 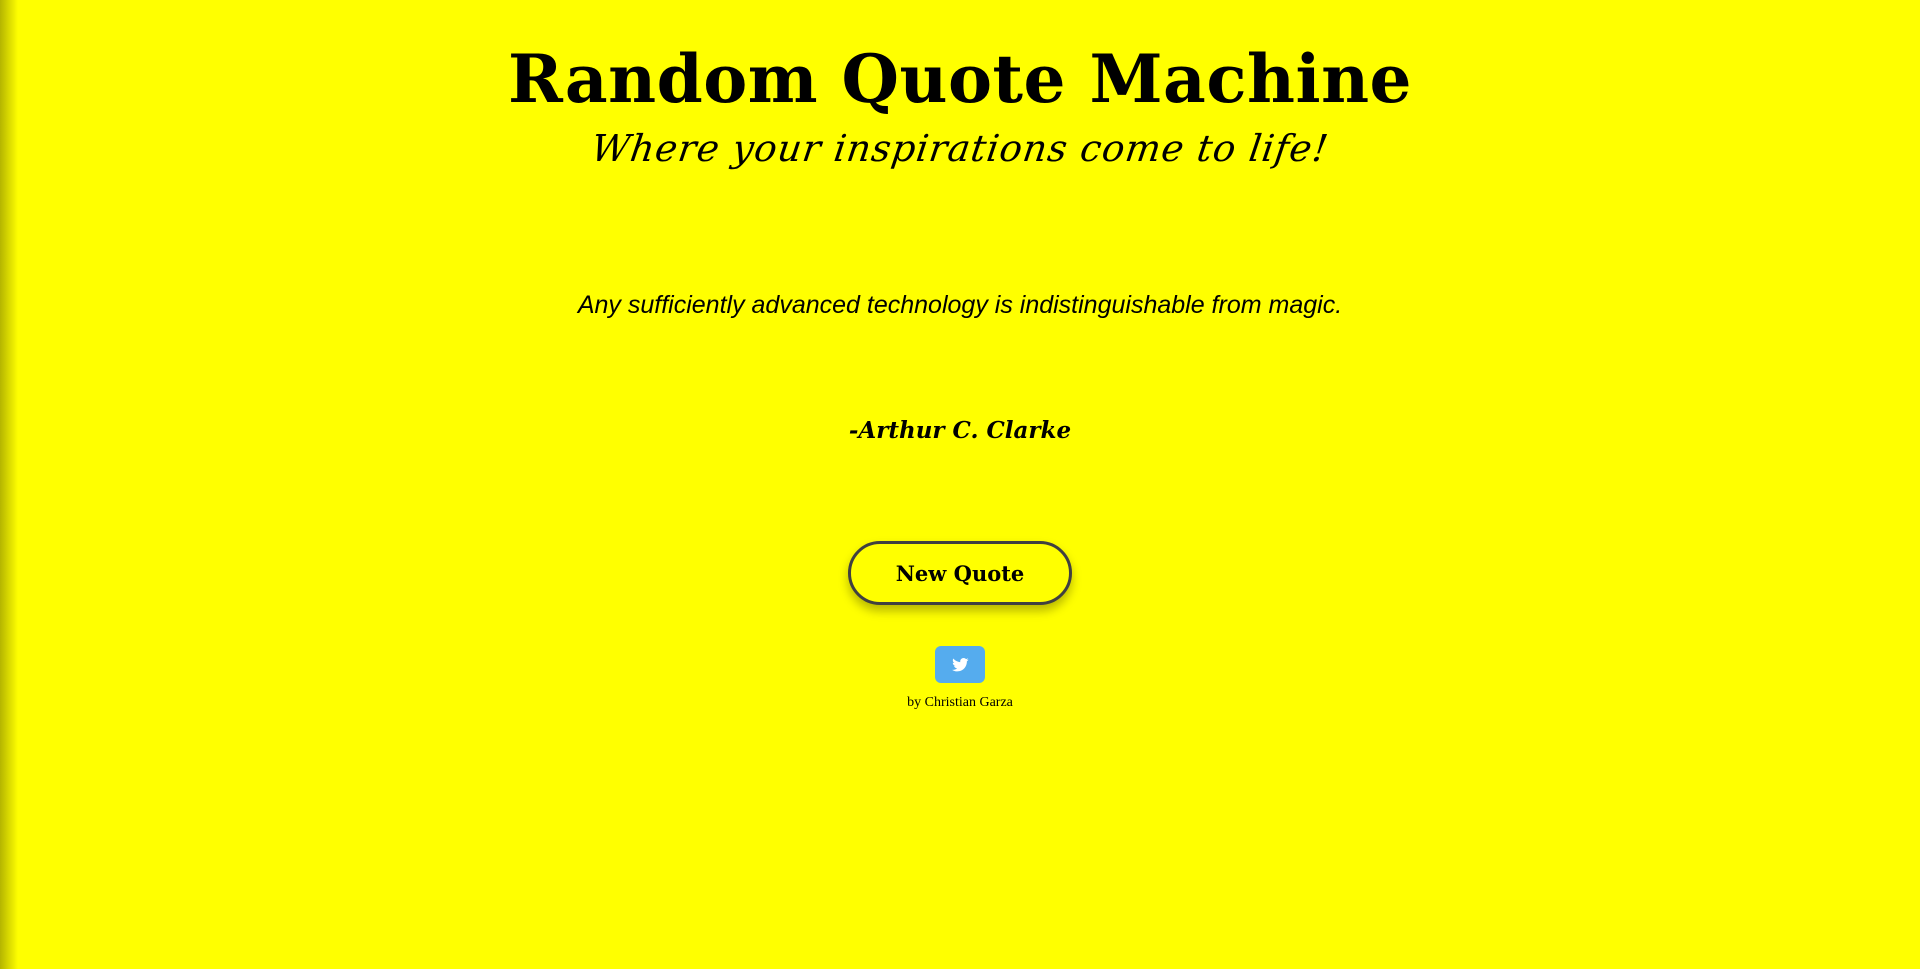 I want to click on twitter-icon, so click(x=960, y=664).